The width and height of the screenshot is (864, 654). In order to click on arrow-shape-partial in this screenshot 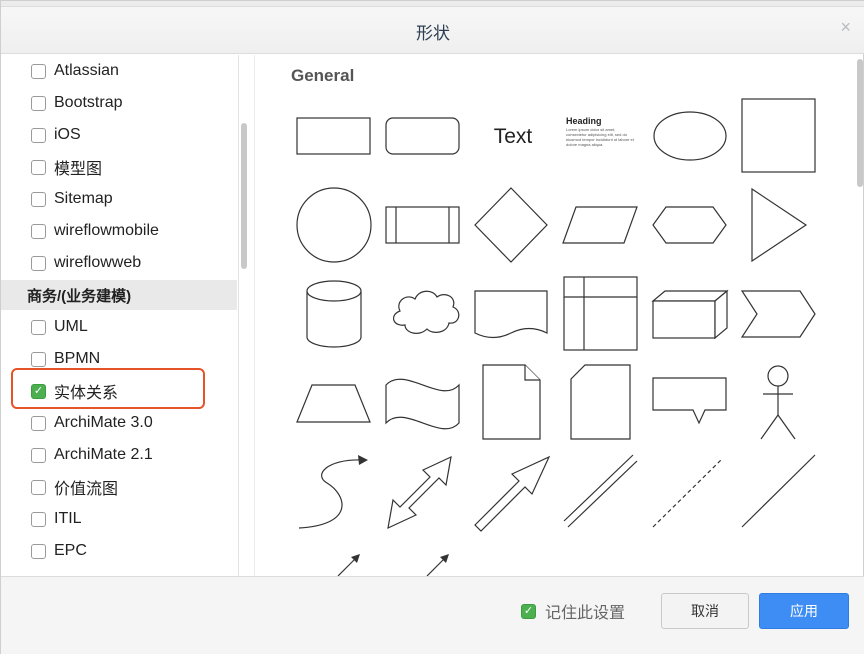, I will do `click(348, 565)`.